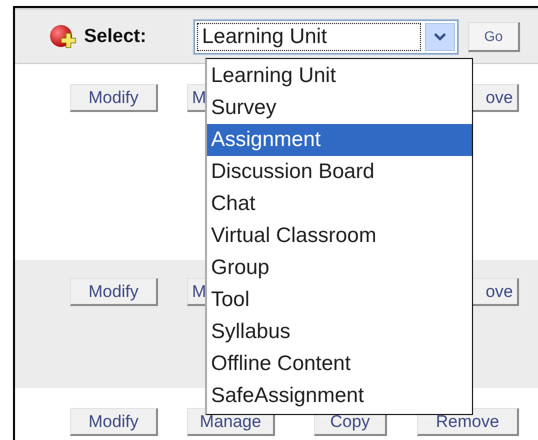 The width and height of the screenshot is (538, 440). What do you see at coordinates (339, 204) in the screenshot?
I see `dropdown-option: Chat` at bounding box center [339, 204].